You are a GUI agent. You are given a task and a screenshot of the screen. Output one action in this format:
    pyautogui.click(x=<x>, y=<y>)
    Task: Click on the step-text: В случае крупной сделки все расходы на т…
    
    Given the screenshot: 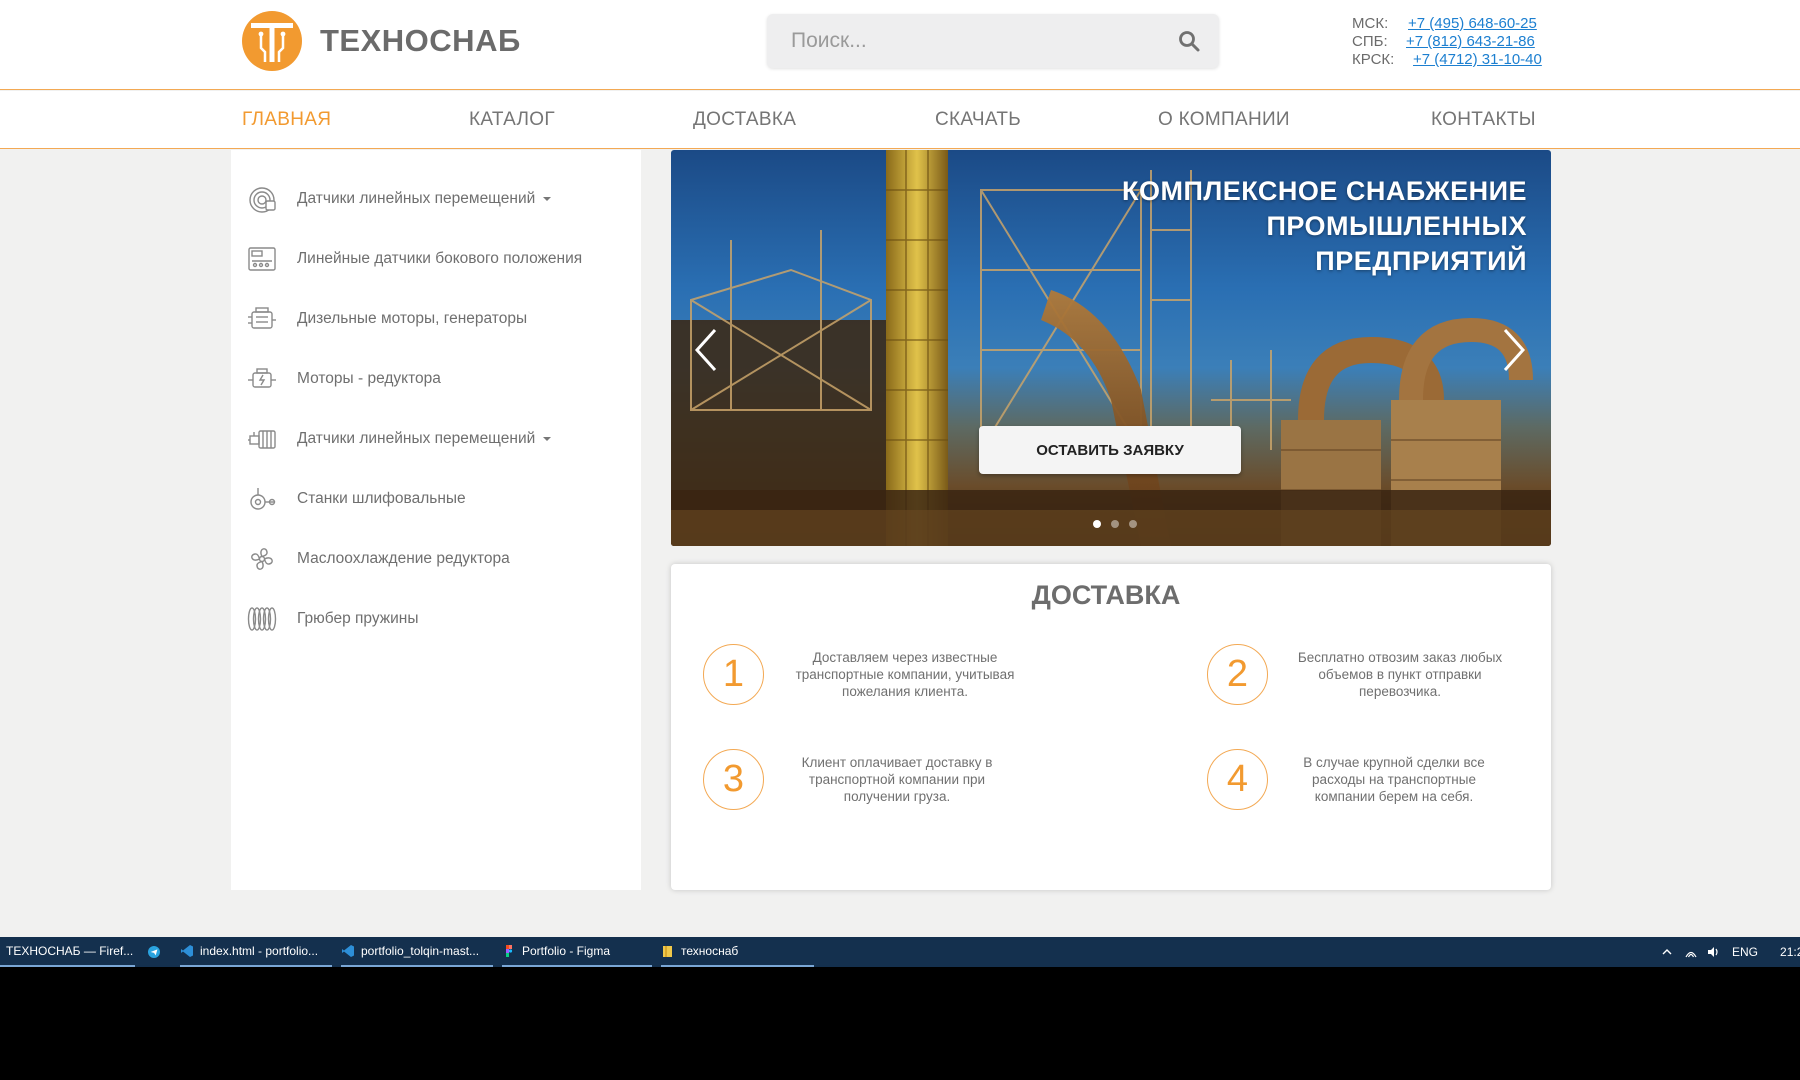 What is the action you would take?
    pyautogui.click(x=1394, y=779)
    